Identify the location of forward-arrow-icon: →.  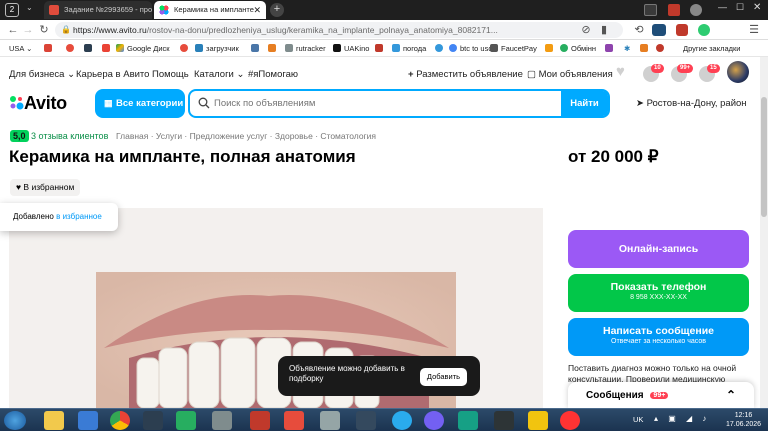
(28, 30).